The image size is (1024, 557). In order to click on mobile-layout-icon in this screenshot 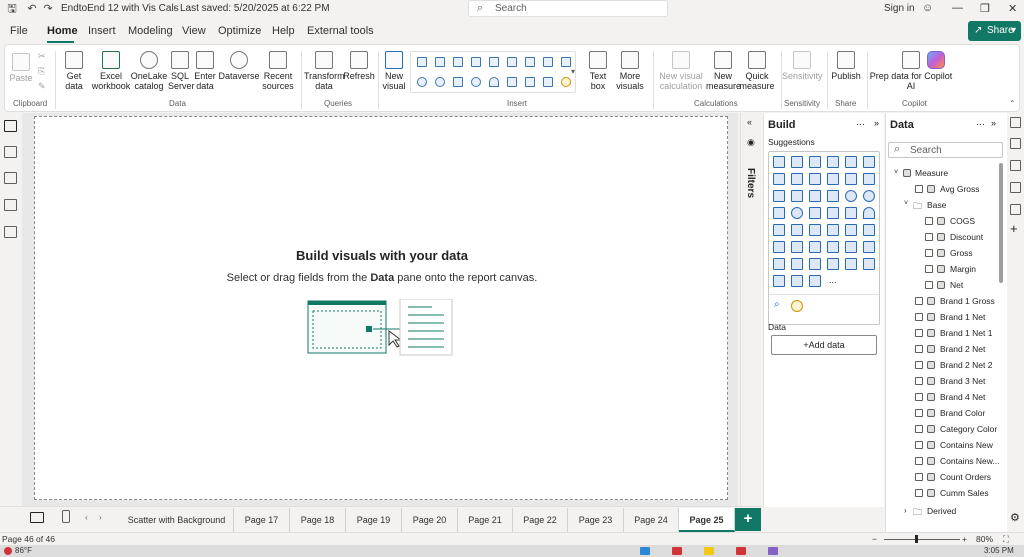, I will do `click(66, 516)`.